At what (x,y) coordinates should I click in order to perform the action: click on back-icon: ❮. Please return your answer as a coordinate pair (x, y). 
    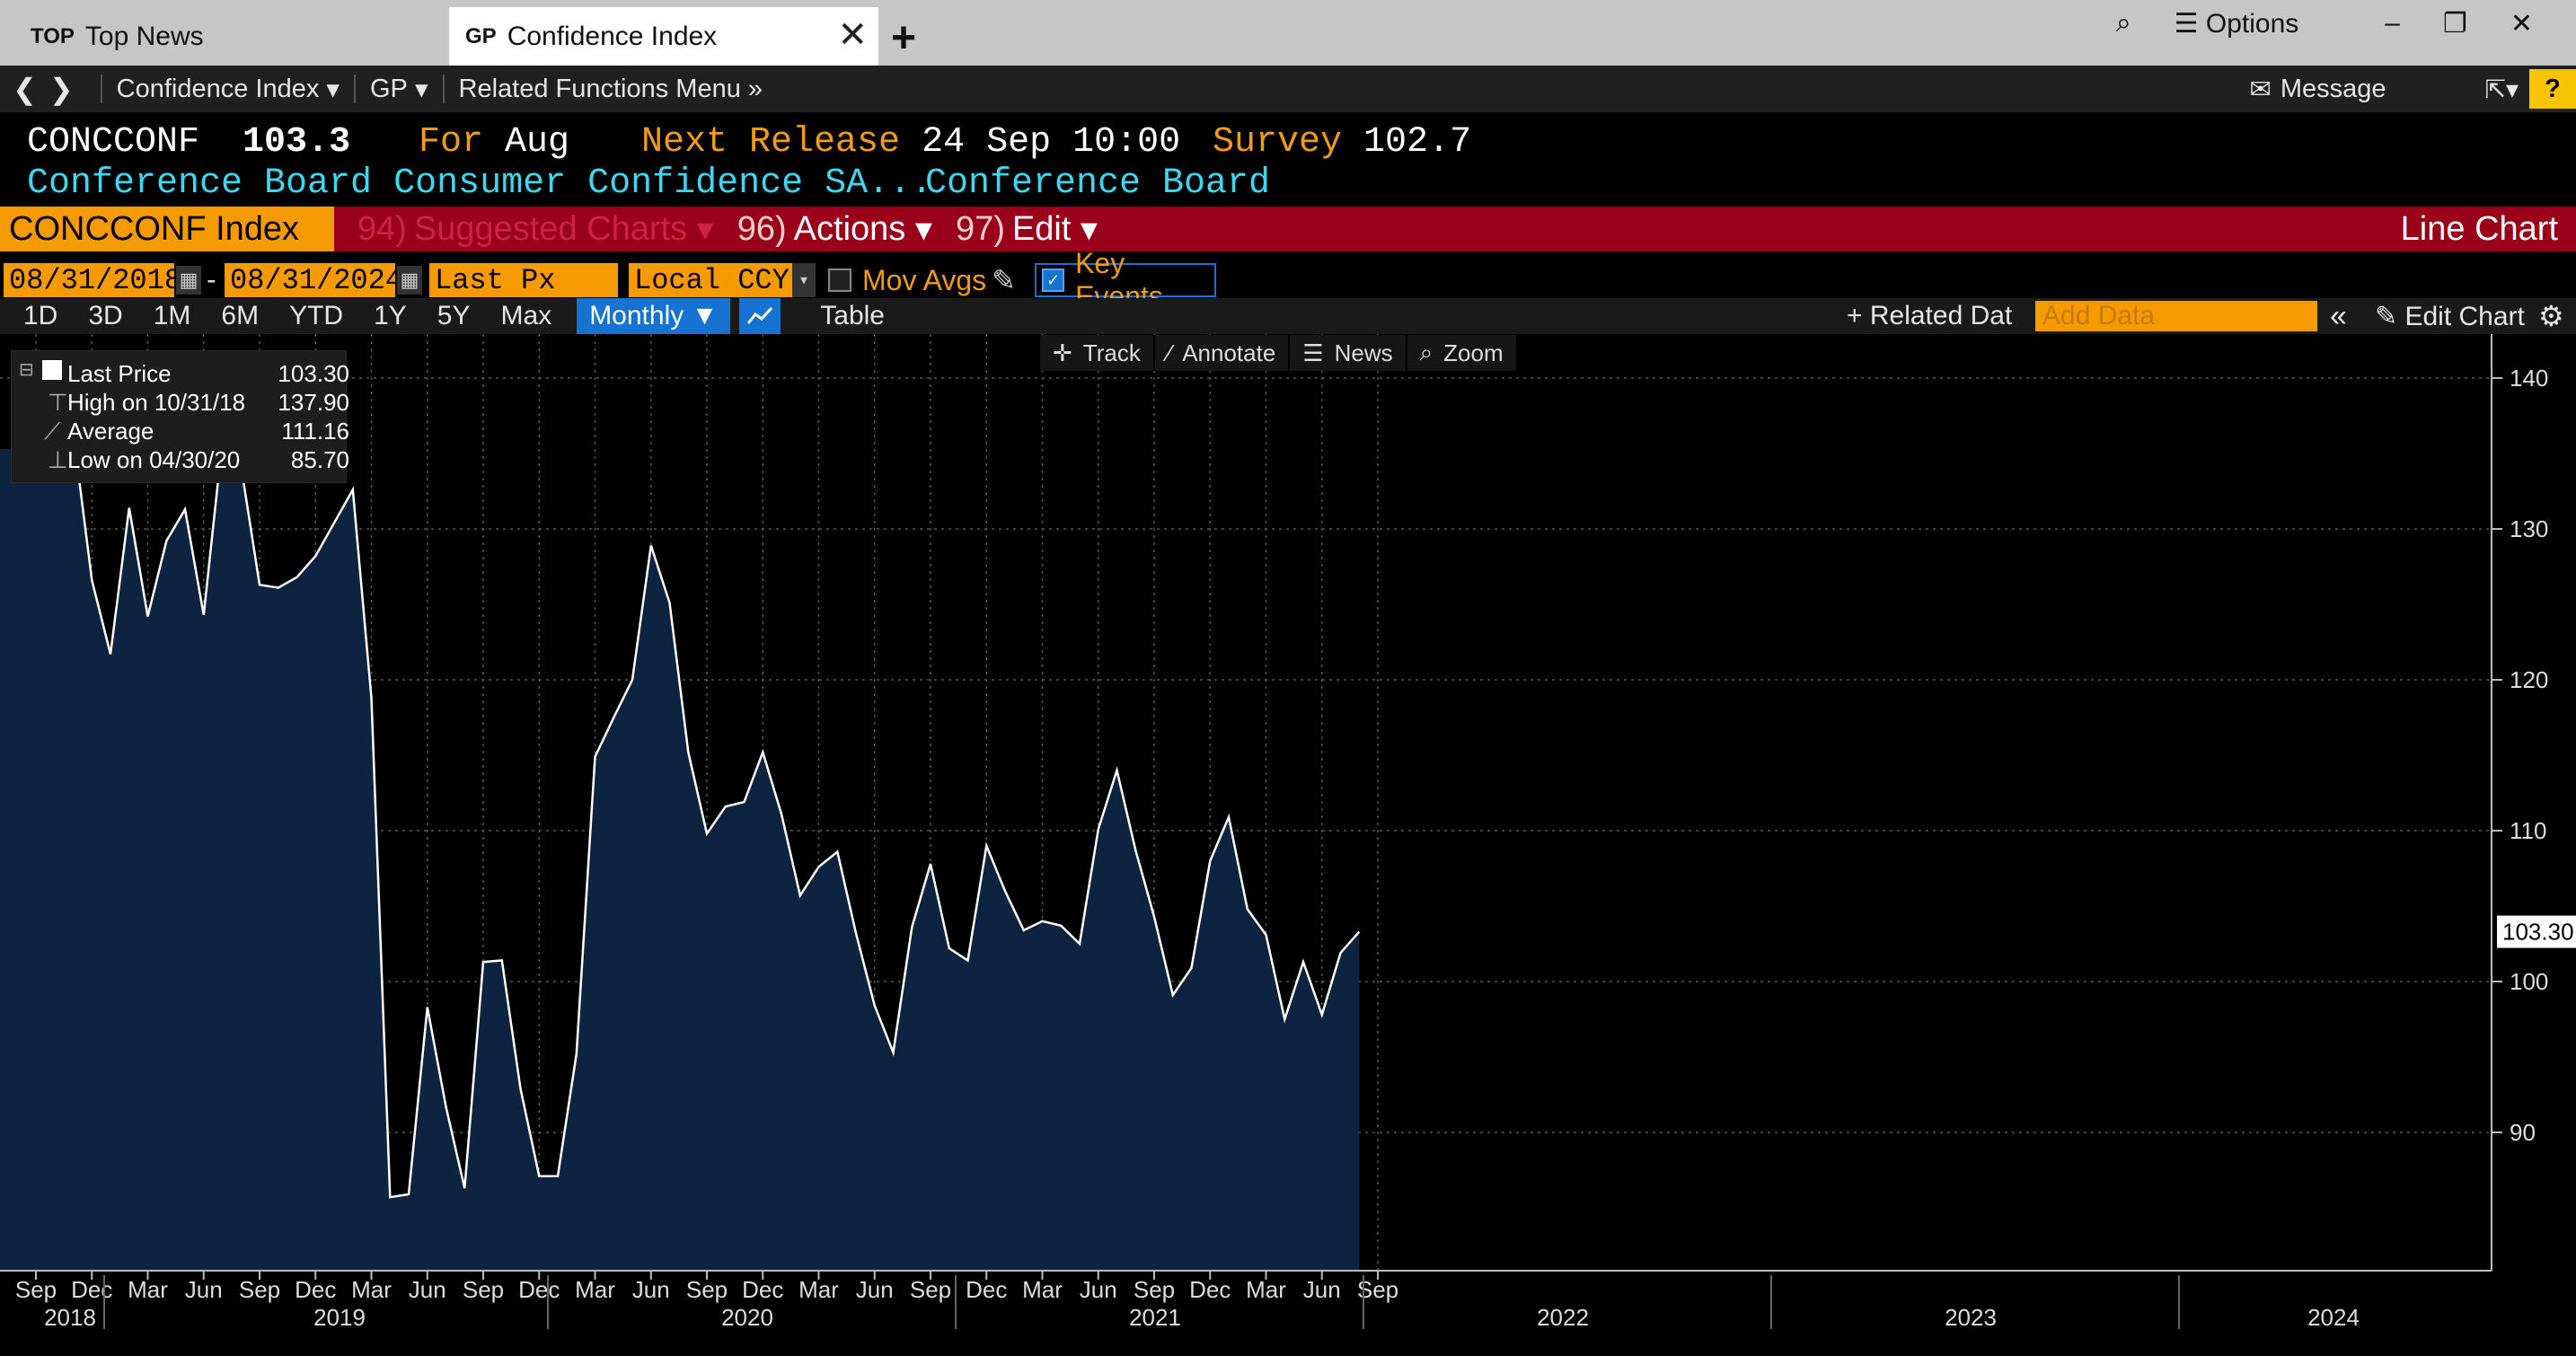
    Looking at the image, I should click on (25, 89).